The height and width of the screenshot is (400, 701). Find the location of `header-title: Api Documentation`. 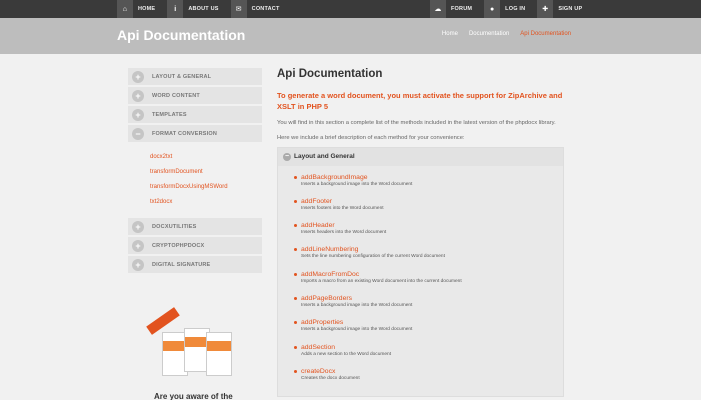

header-title: Api Documentation is located at coordinates (181, 35).